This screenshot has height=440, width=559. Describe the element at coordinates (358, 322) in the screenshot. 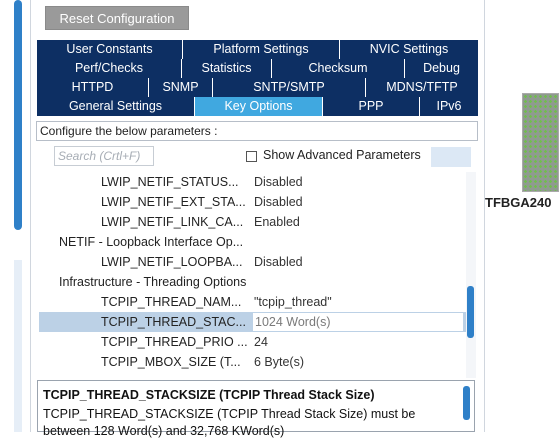

I see `param-value-editor: 1024 Word(s)` at that location.